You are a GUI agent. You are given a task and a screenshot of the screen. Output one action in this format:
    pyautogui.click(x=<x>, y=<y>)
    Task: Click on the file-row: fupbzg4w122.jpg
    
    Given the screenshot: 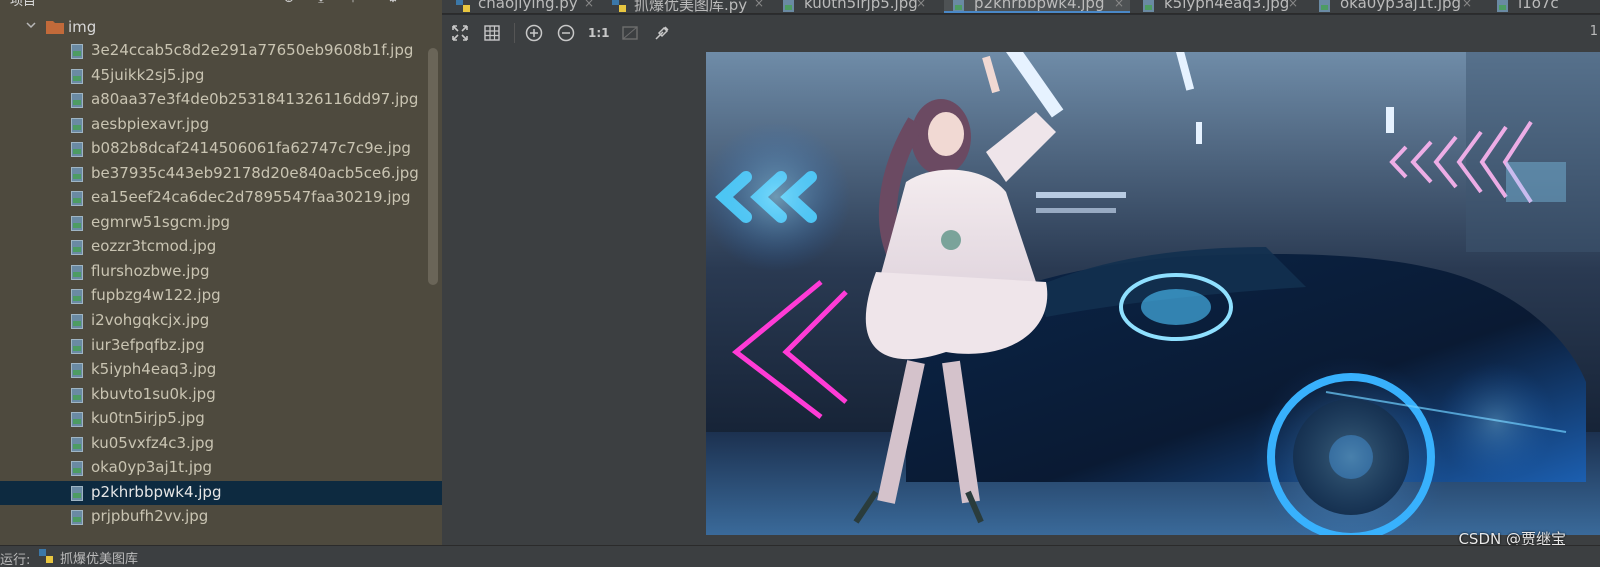 What is the action you would take?
    pyautogui.click(x=221, y=296)
    